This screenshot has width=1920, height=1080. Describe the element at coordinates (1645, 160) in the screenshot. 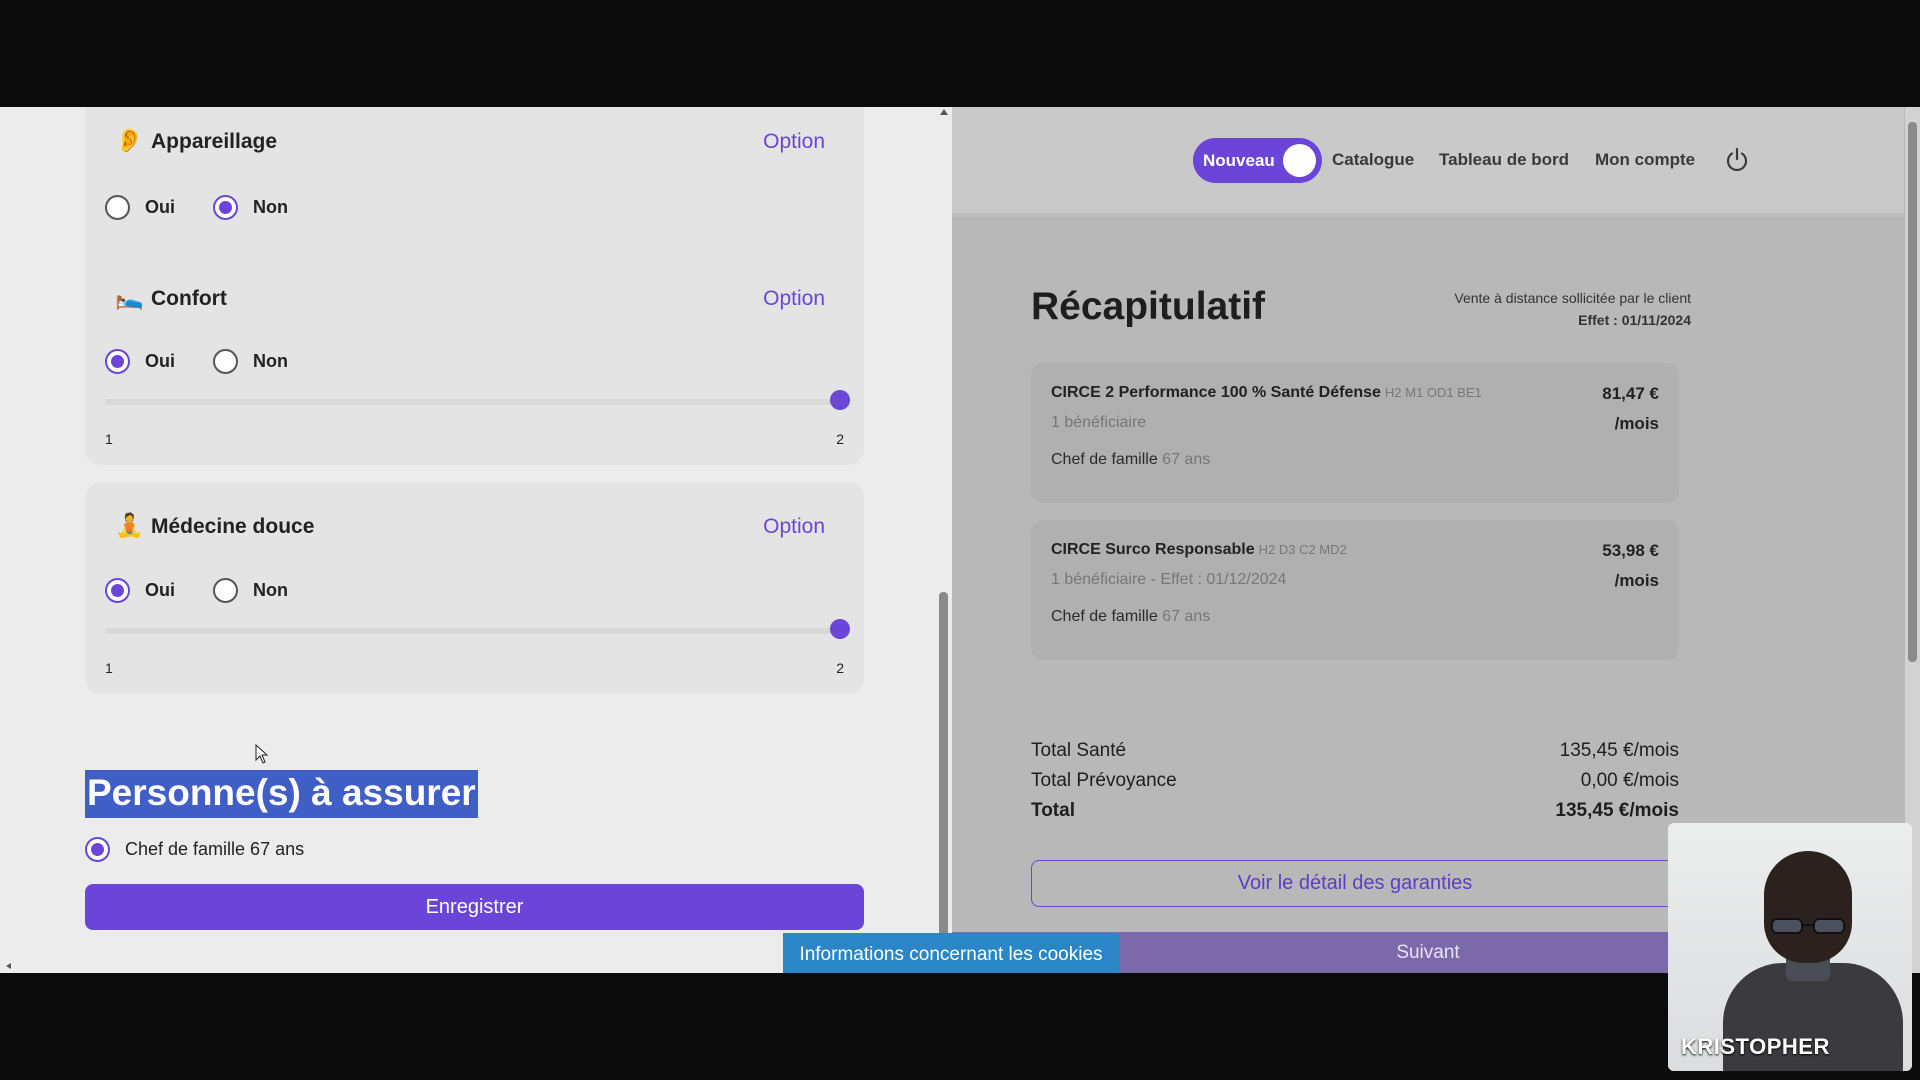

I see `nav-link-mon-compte: Mon compte` at that location.